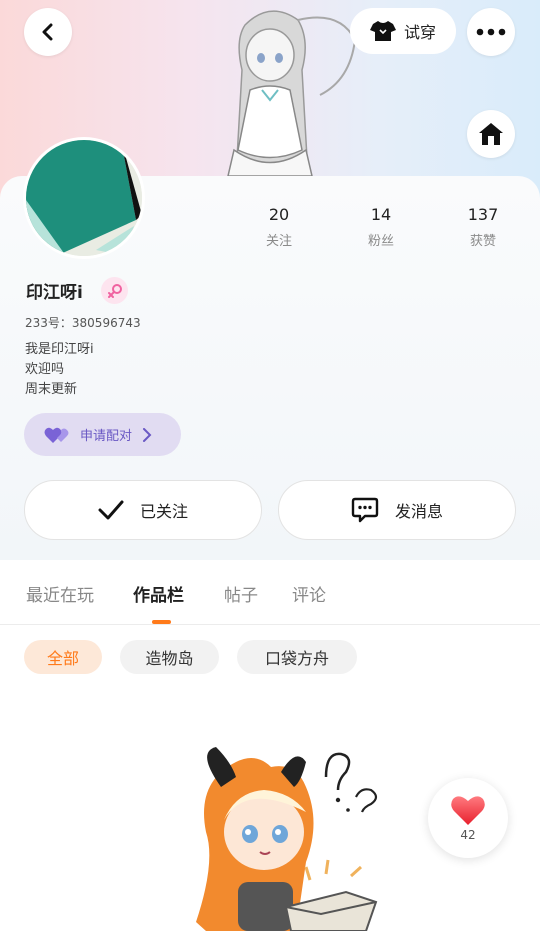  I want to click on bio-line: 周末更新, so click(51, 389).